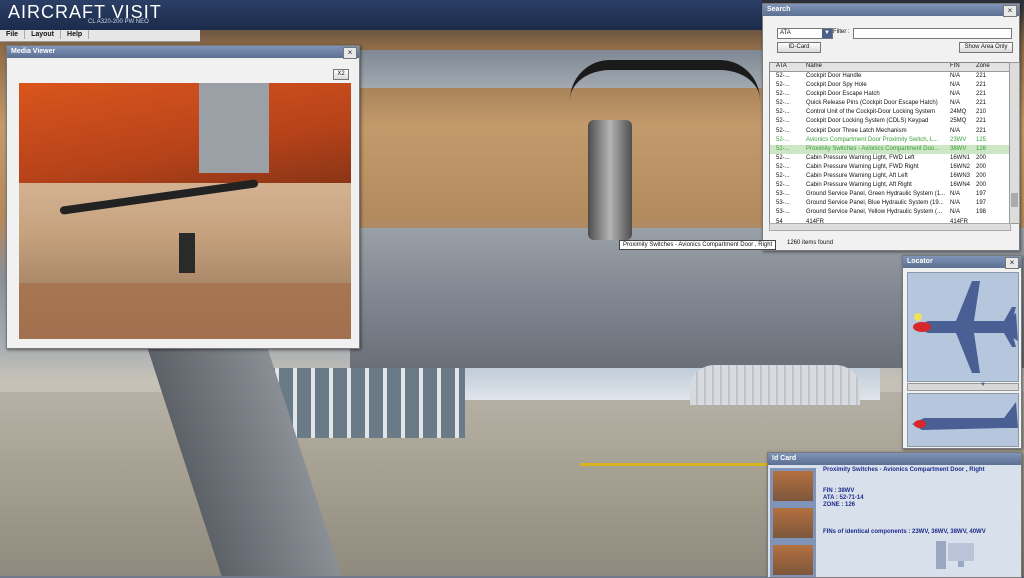 Image resolution: width=1024 pixels, height=578 pixels. I want to click on cell-fin: 23WV, so click(958, 139).